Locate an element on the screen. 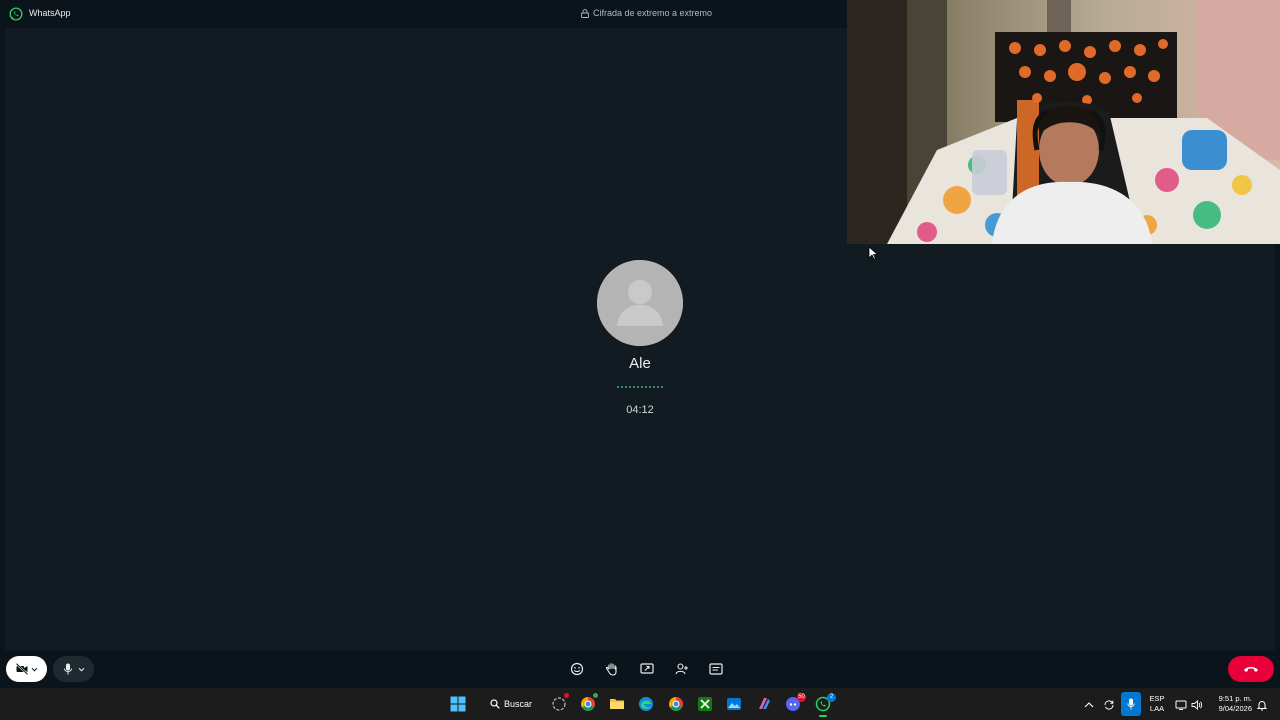  camera-feed-image is located at coordinates (1063, 122).